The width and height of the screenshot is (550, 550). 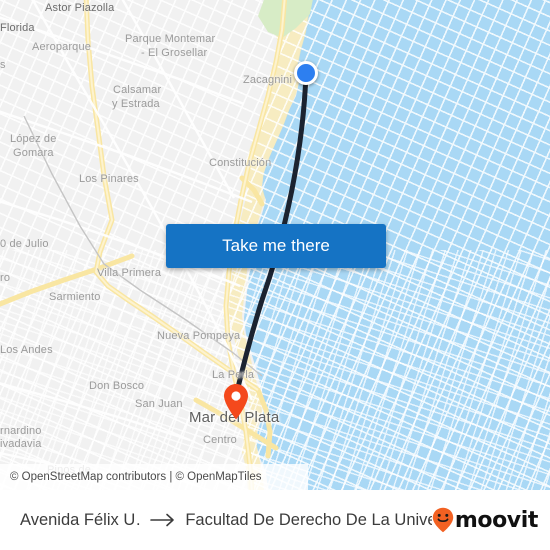 What do you see at coordinates (75, 297) in the screenshot?
I see `map-label: Sarmiento` at bounding box center [75, 297].